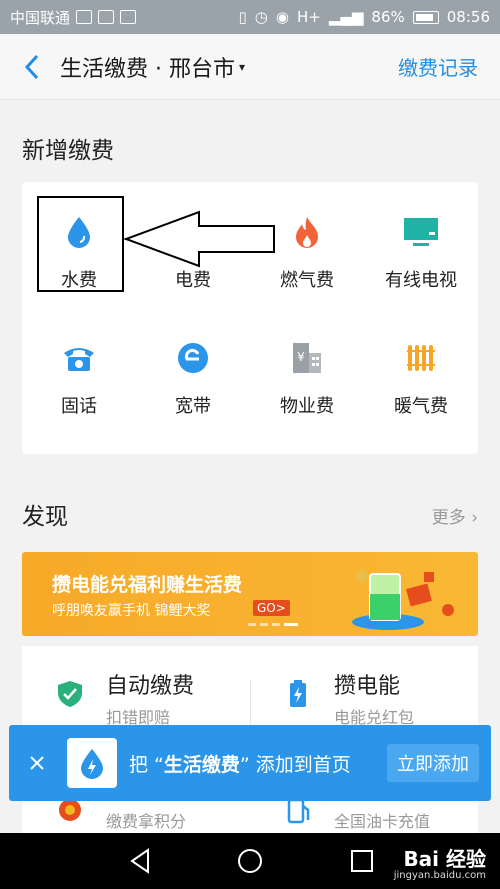 This screenshot has width=500, height=889. Describe the element at coordinates (146, 821) in the screenshot. I see `points-subtitle: 缴费拿积分` at that location.